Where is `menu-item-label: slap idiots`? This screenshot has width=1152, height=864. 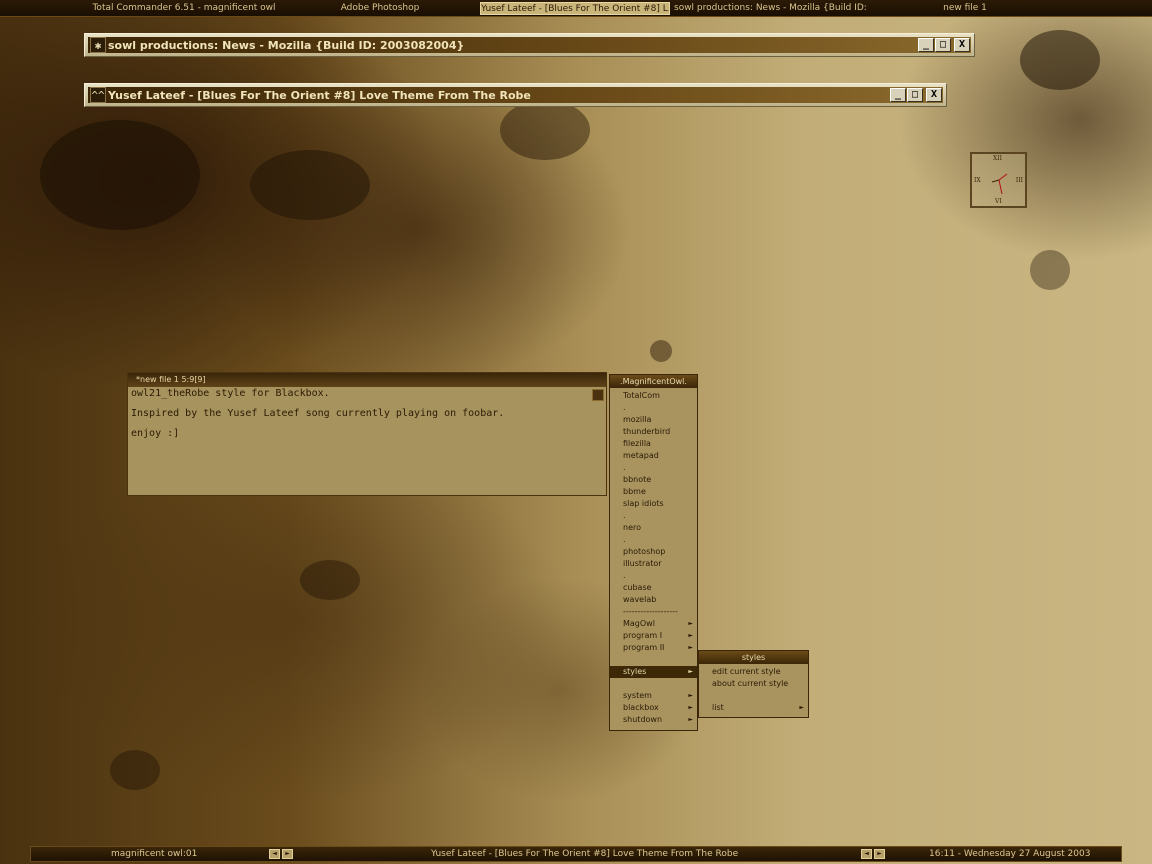
menu-item-label: slap idiots is located at coordinates (643, 503).